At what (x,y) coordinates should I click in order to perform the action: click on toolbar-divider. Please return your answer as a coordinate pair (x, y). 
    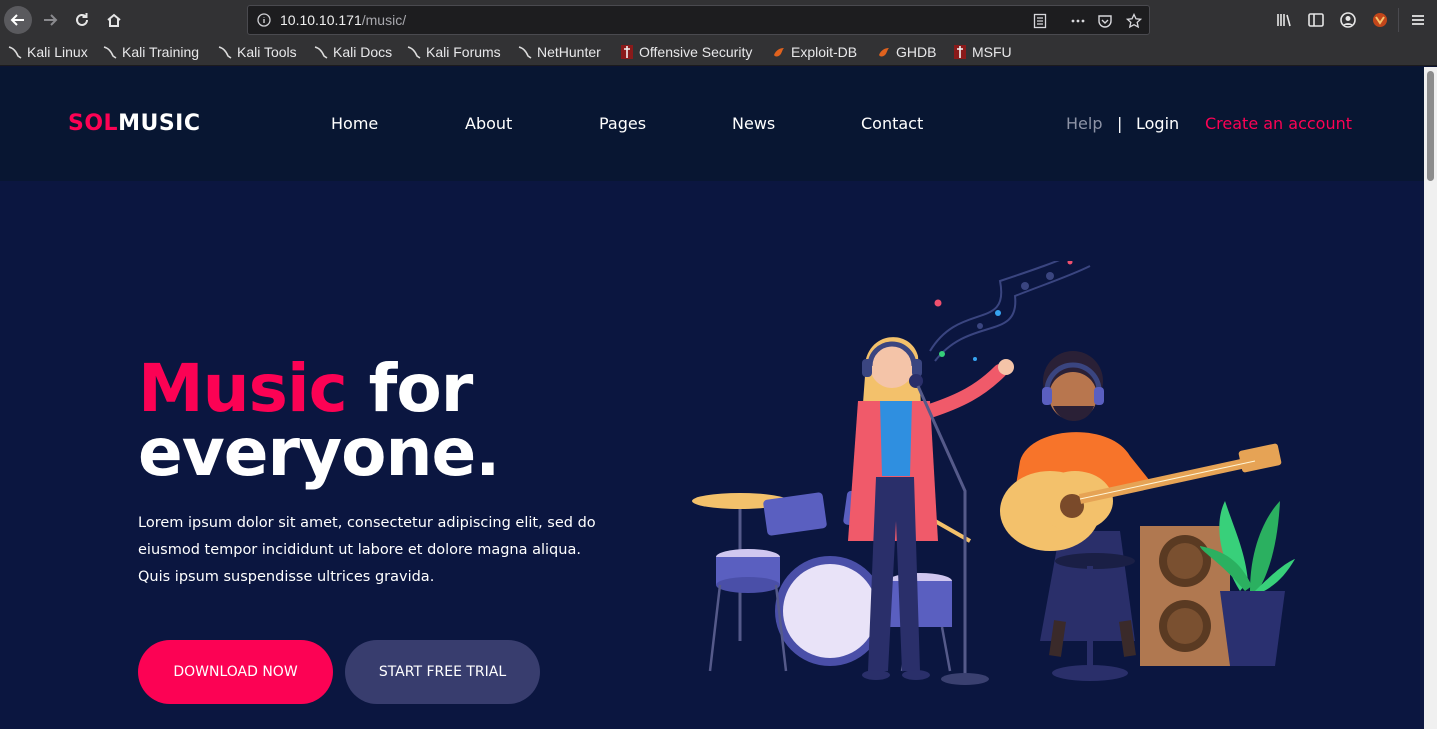
    Looking at the image, I should click on (1398, 20).